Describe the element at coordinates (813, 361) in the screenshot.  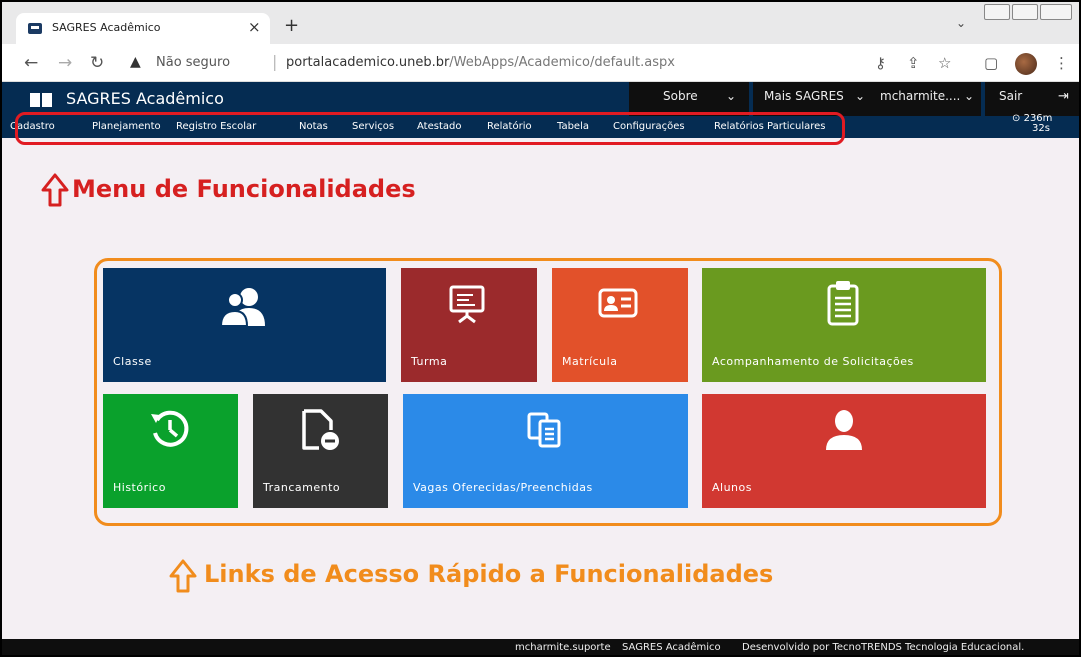
I see `tile-label: Acompanhamento de Solicitações` at that location.